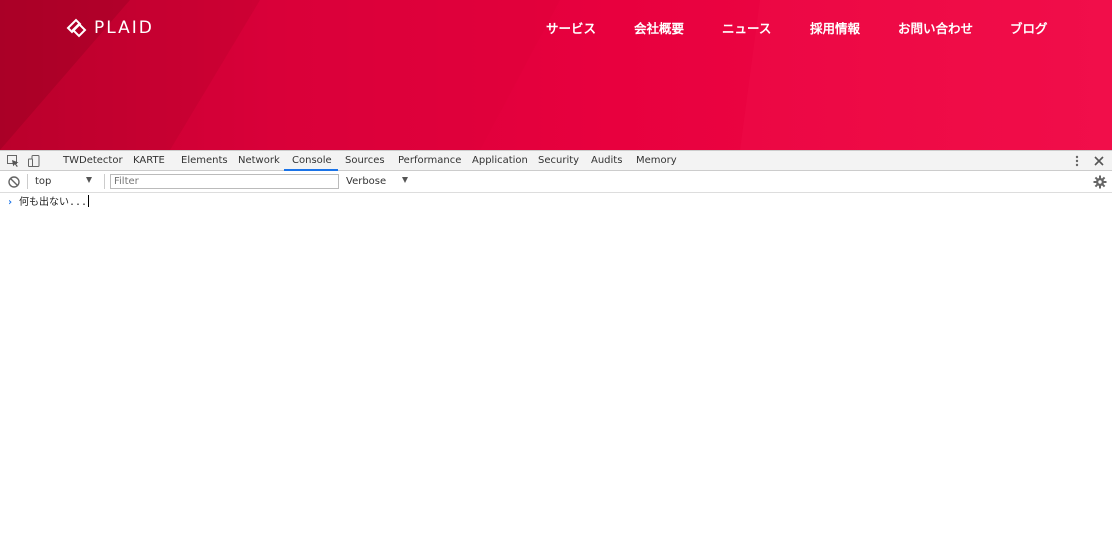  Describe the element at coordinates (10, 202) in the screenshot. I see `prompt-chevron-icon: ›` at that location.